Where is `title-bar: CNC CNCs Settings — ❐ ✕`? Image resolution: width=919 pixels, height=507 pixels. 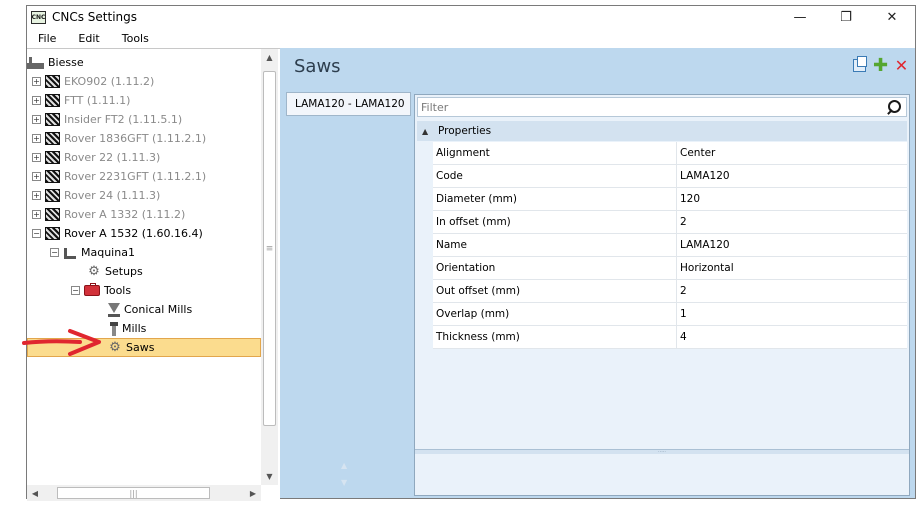
title-bar: CNC CNCs Settings — ❐ ✕ is located at coordinates (471, 17).